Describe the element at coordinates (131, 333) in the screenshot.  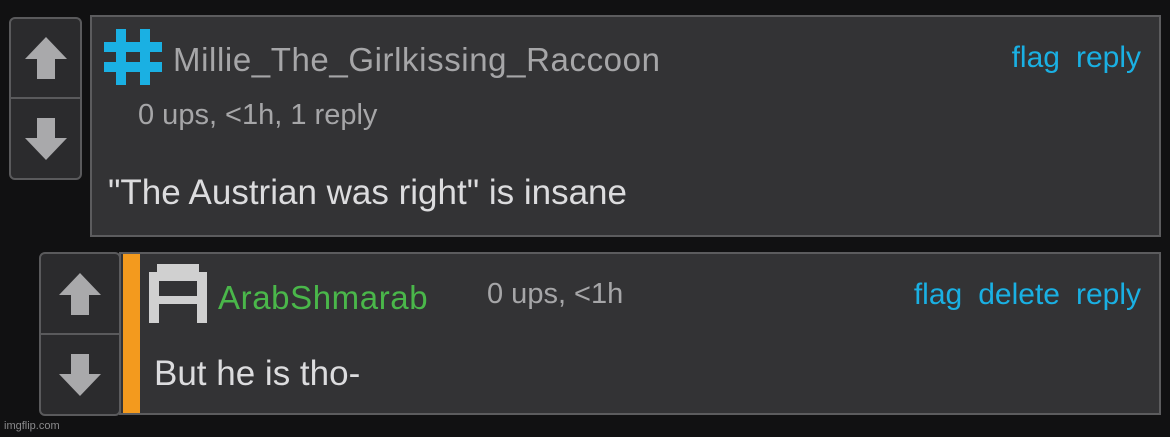
I see `reply-accent-bar` at that location.